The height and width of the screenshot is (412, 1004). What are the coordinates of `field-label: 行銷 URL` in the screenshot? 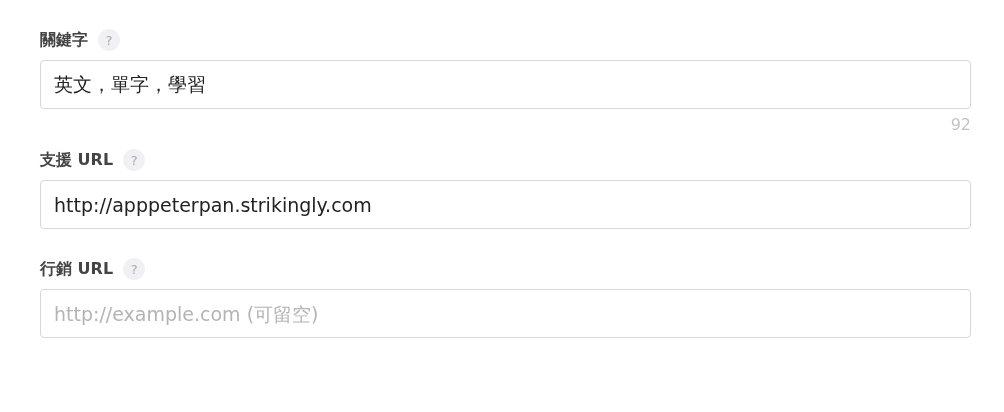 It's located at (77, 269).